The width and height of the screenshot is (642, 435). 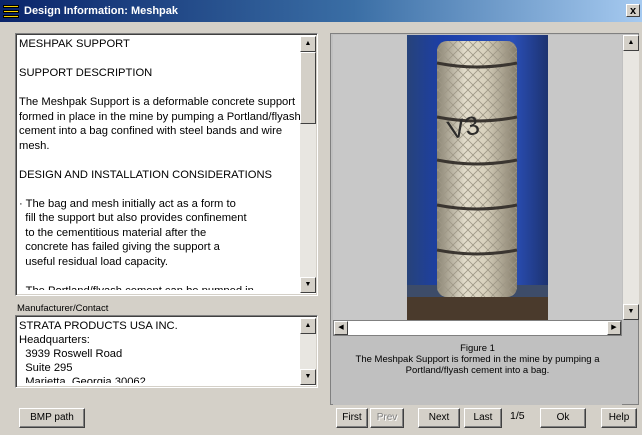 I want to click on close-button: x, so click(x=633, y=10).